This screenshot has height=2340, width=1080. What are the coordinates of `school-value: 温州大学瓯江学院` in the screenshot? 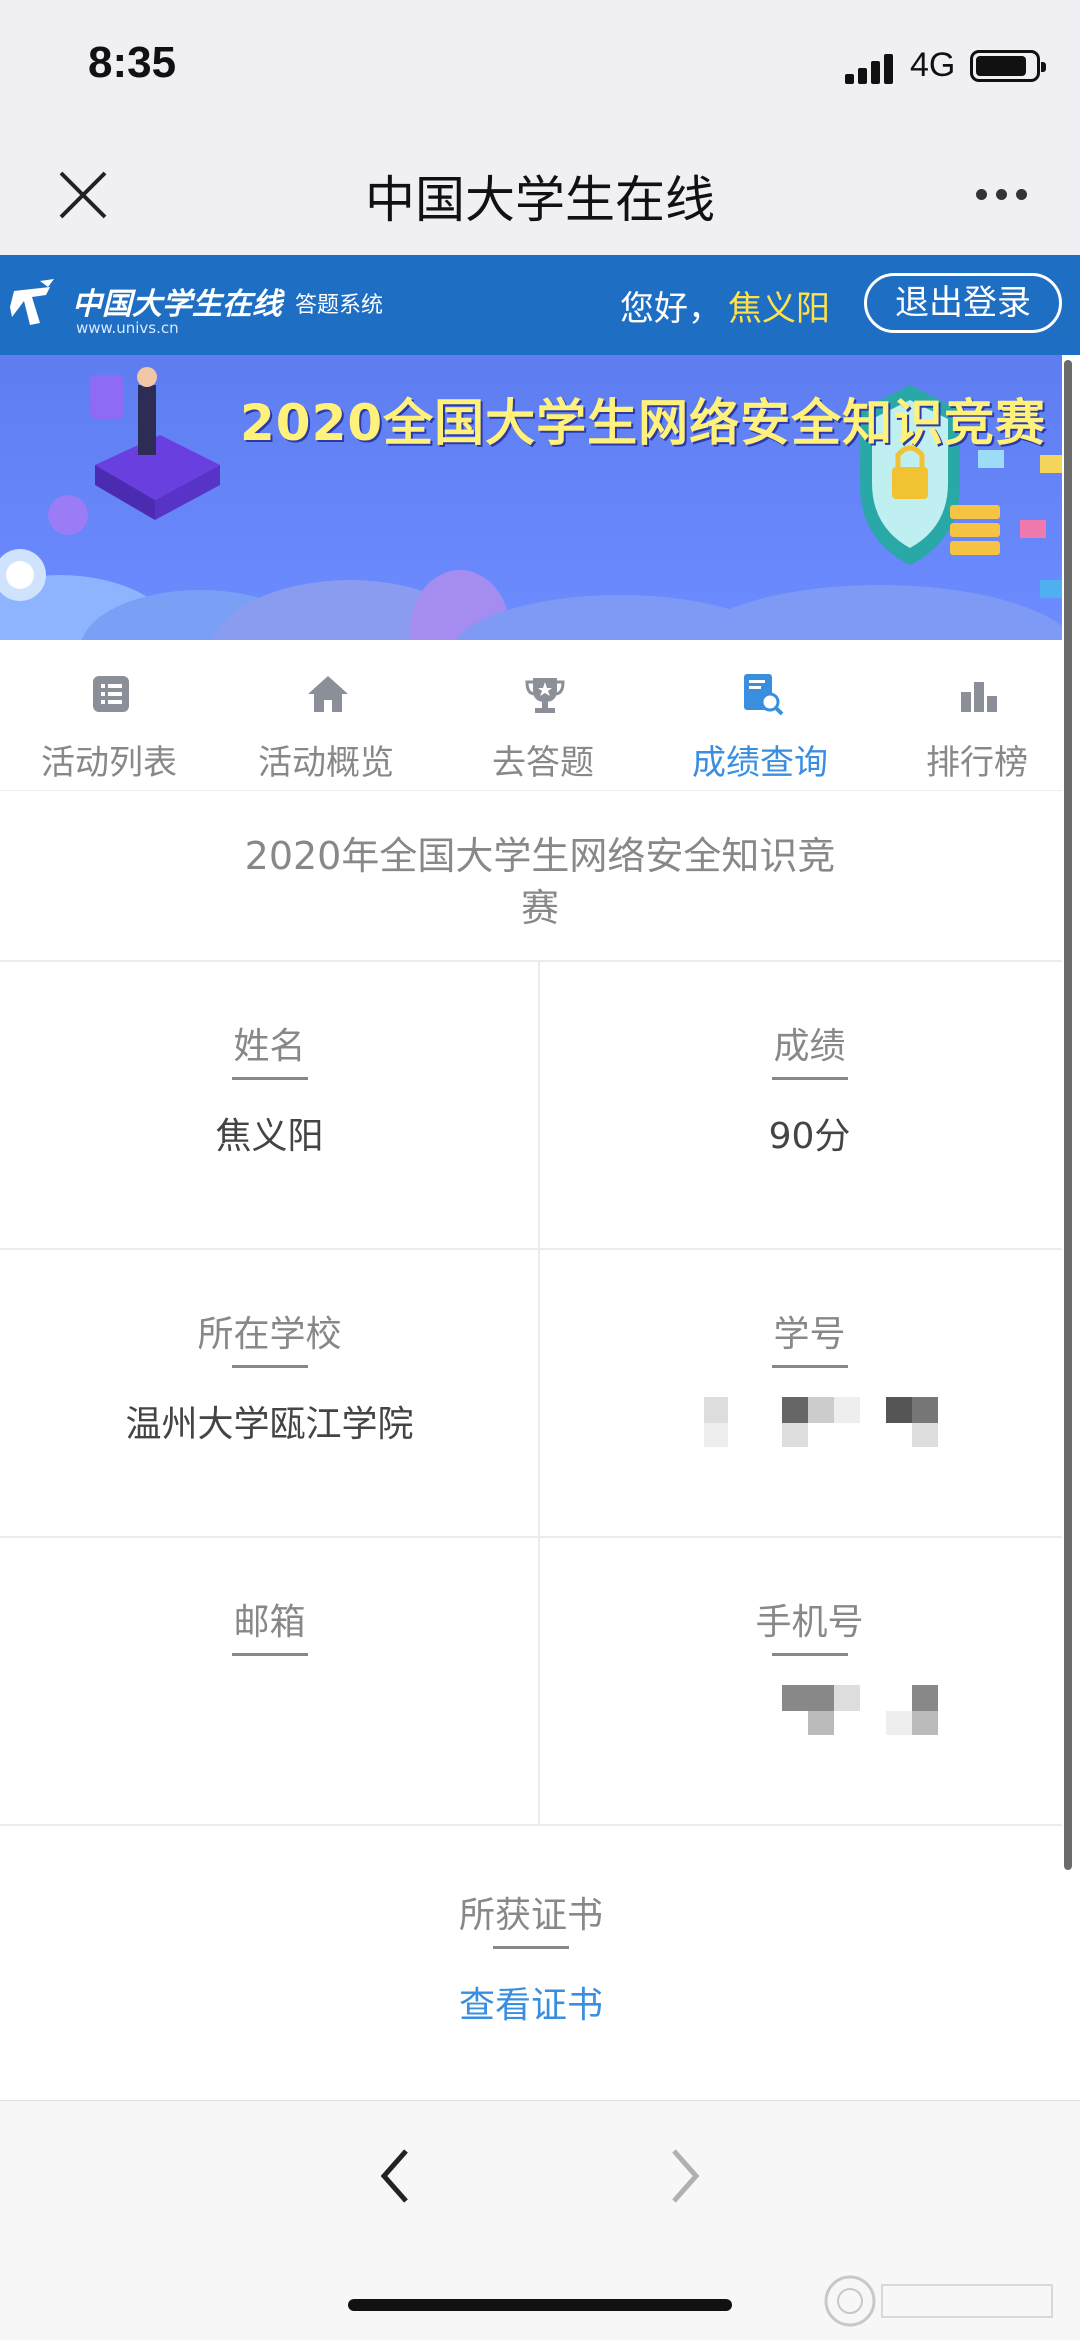 It's located at (269, 1424).